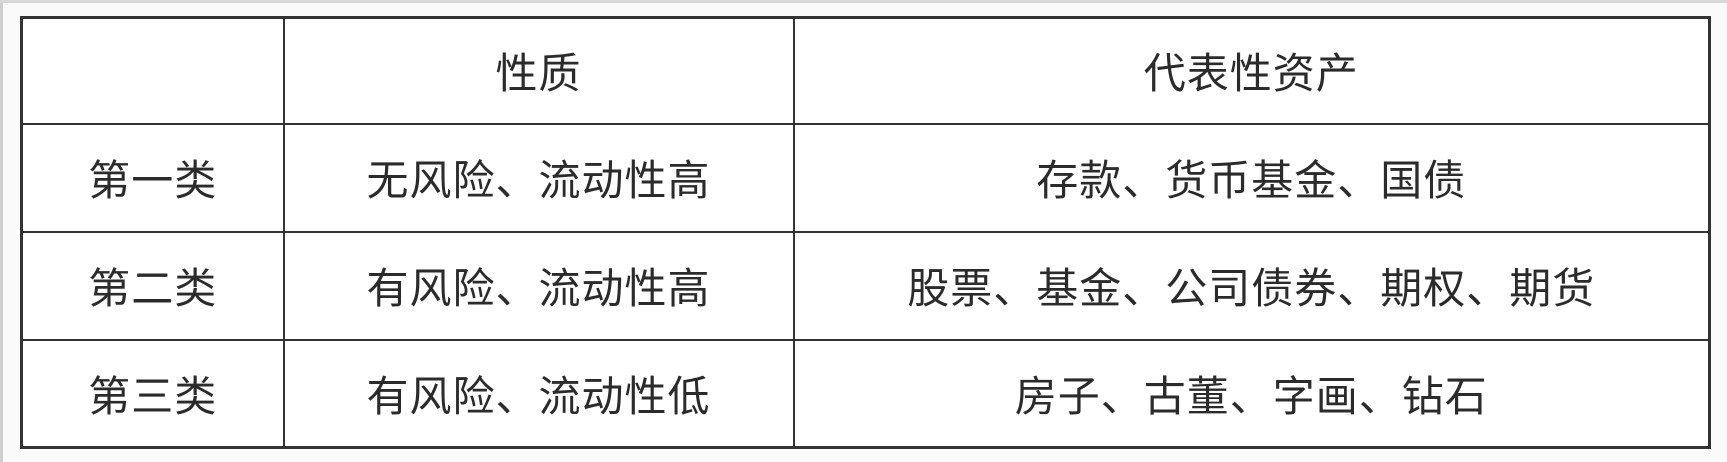 The width and height of the screenshot is (1727, 462). Describe the element at coordinates (1251, 285) in the screenshot. I see `assets-cell: 股票、基金、公司债券、期权、期货` at that location.